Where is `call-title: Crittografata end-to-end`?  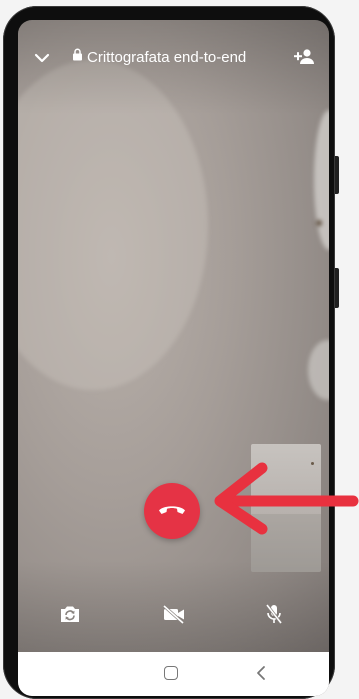 call-title: Crittografata end-to-end is located at coordinates (167, 57).